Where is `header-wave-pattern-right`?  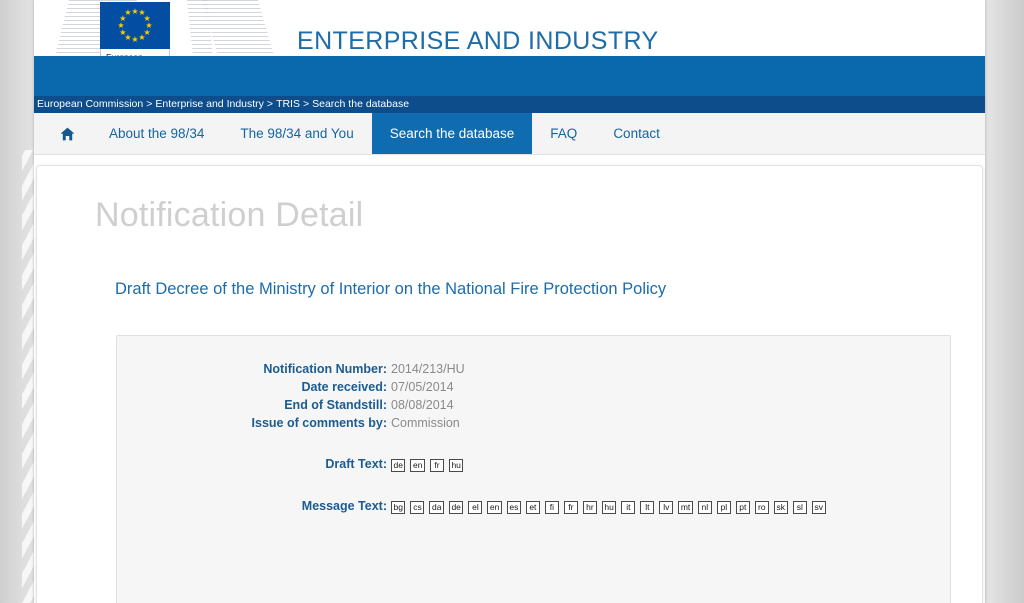 header-wave-pattern-right is located at coordinates (238, 28).